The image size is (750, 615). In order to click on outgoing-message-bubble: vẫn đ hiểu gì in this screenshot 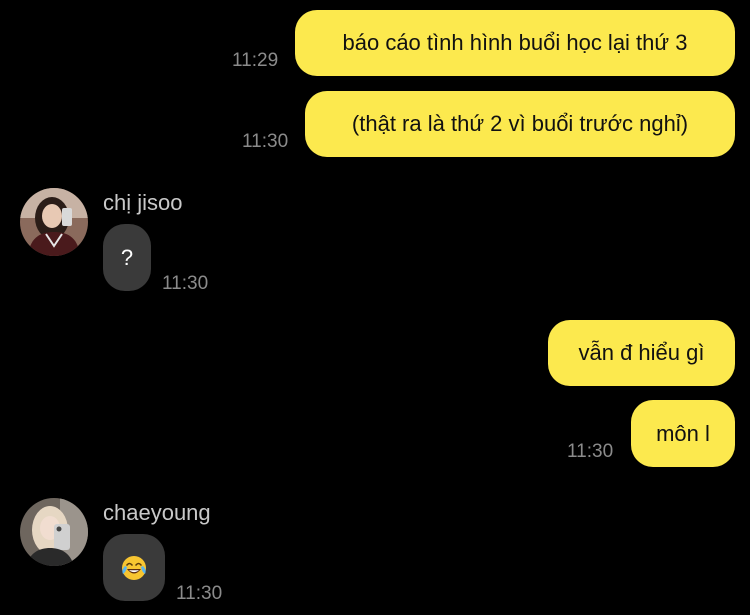, I will do `click(641, 353)`.